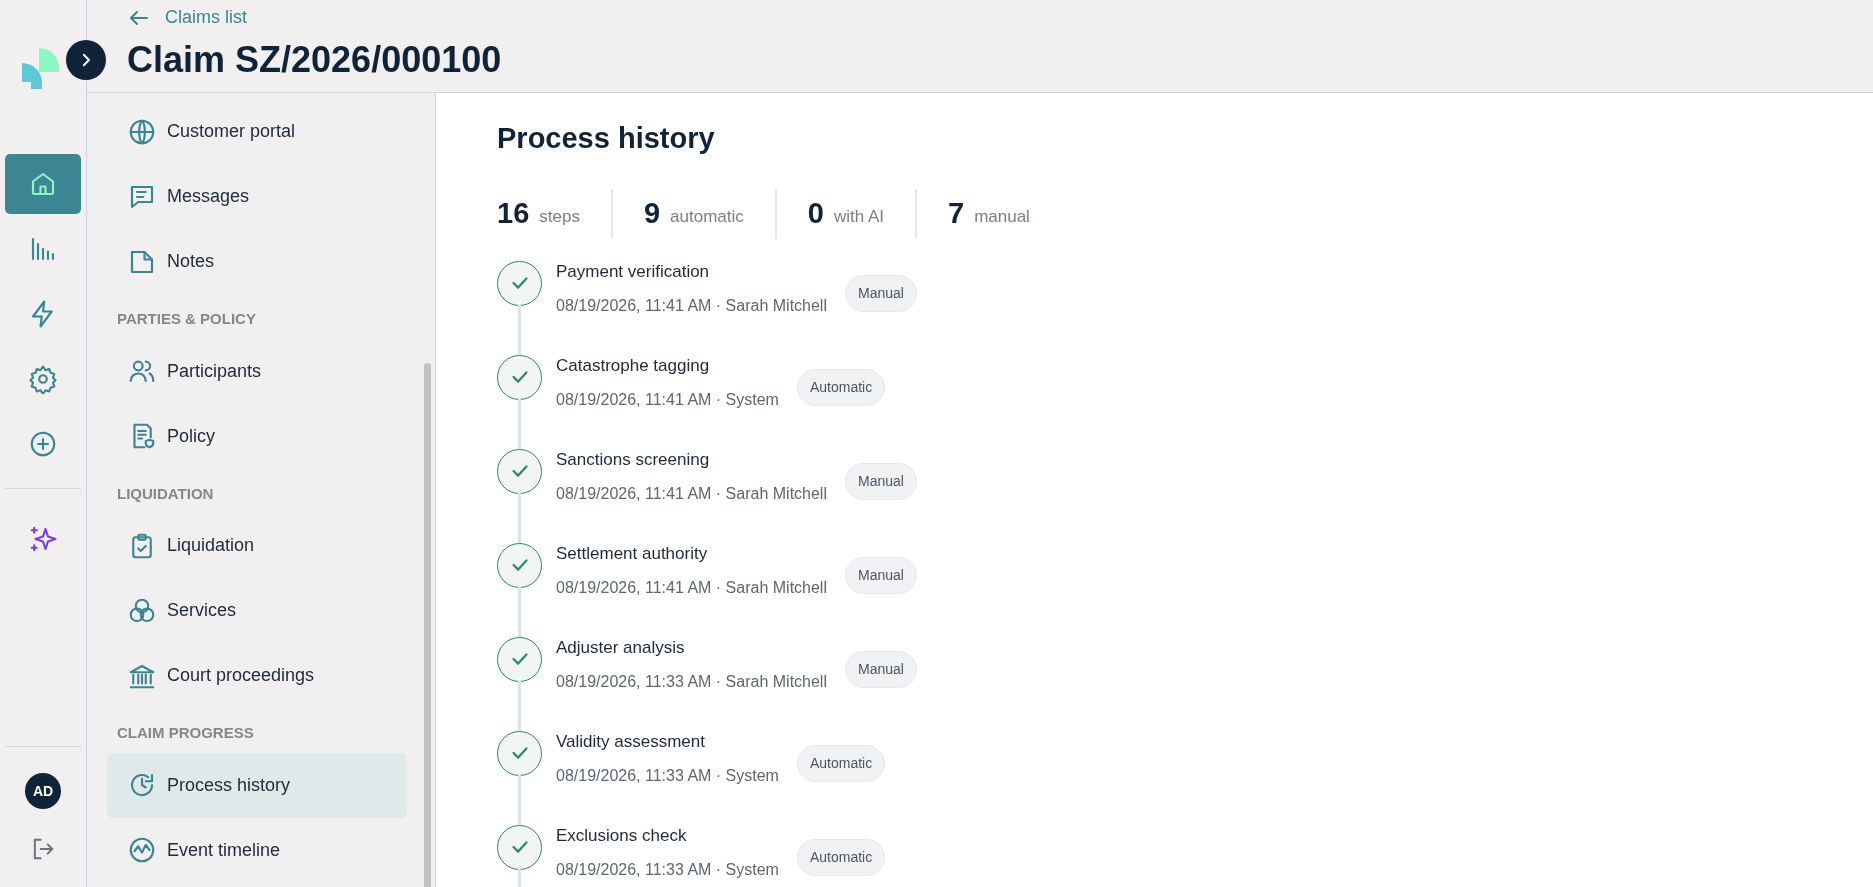 This screenshot has width=1873, height=887. What do you see at coordinates (257, 610) in the screenshot?
I see `sidebar-item: Services` at bounding box center [257, 610].